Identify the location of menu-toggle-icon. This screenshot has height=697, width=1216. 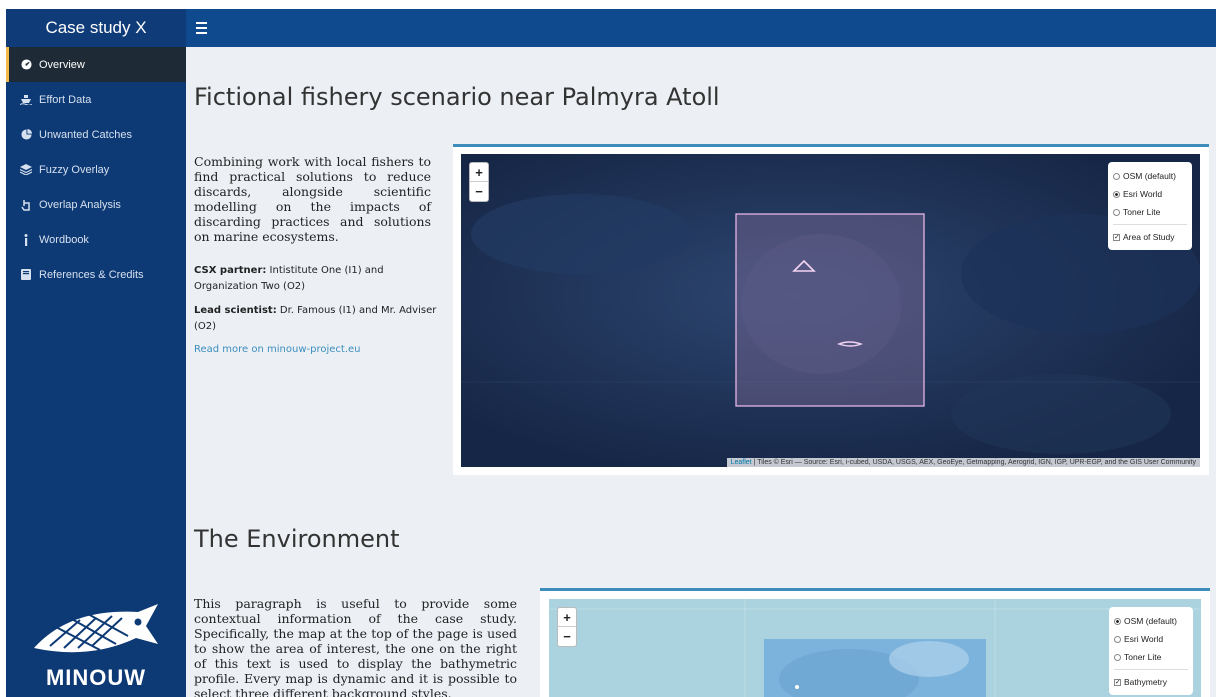
(205, 28).